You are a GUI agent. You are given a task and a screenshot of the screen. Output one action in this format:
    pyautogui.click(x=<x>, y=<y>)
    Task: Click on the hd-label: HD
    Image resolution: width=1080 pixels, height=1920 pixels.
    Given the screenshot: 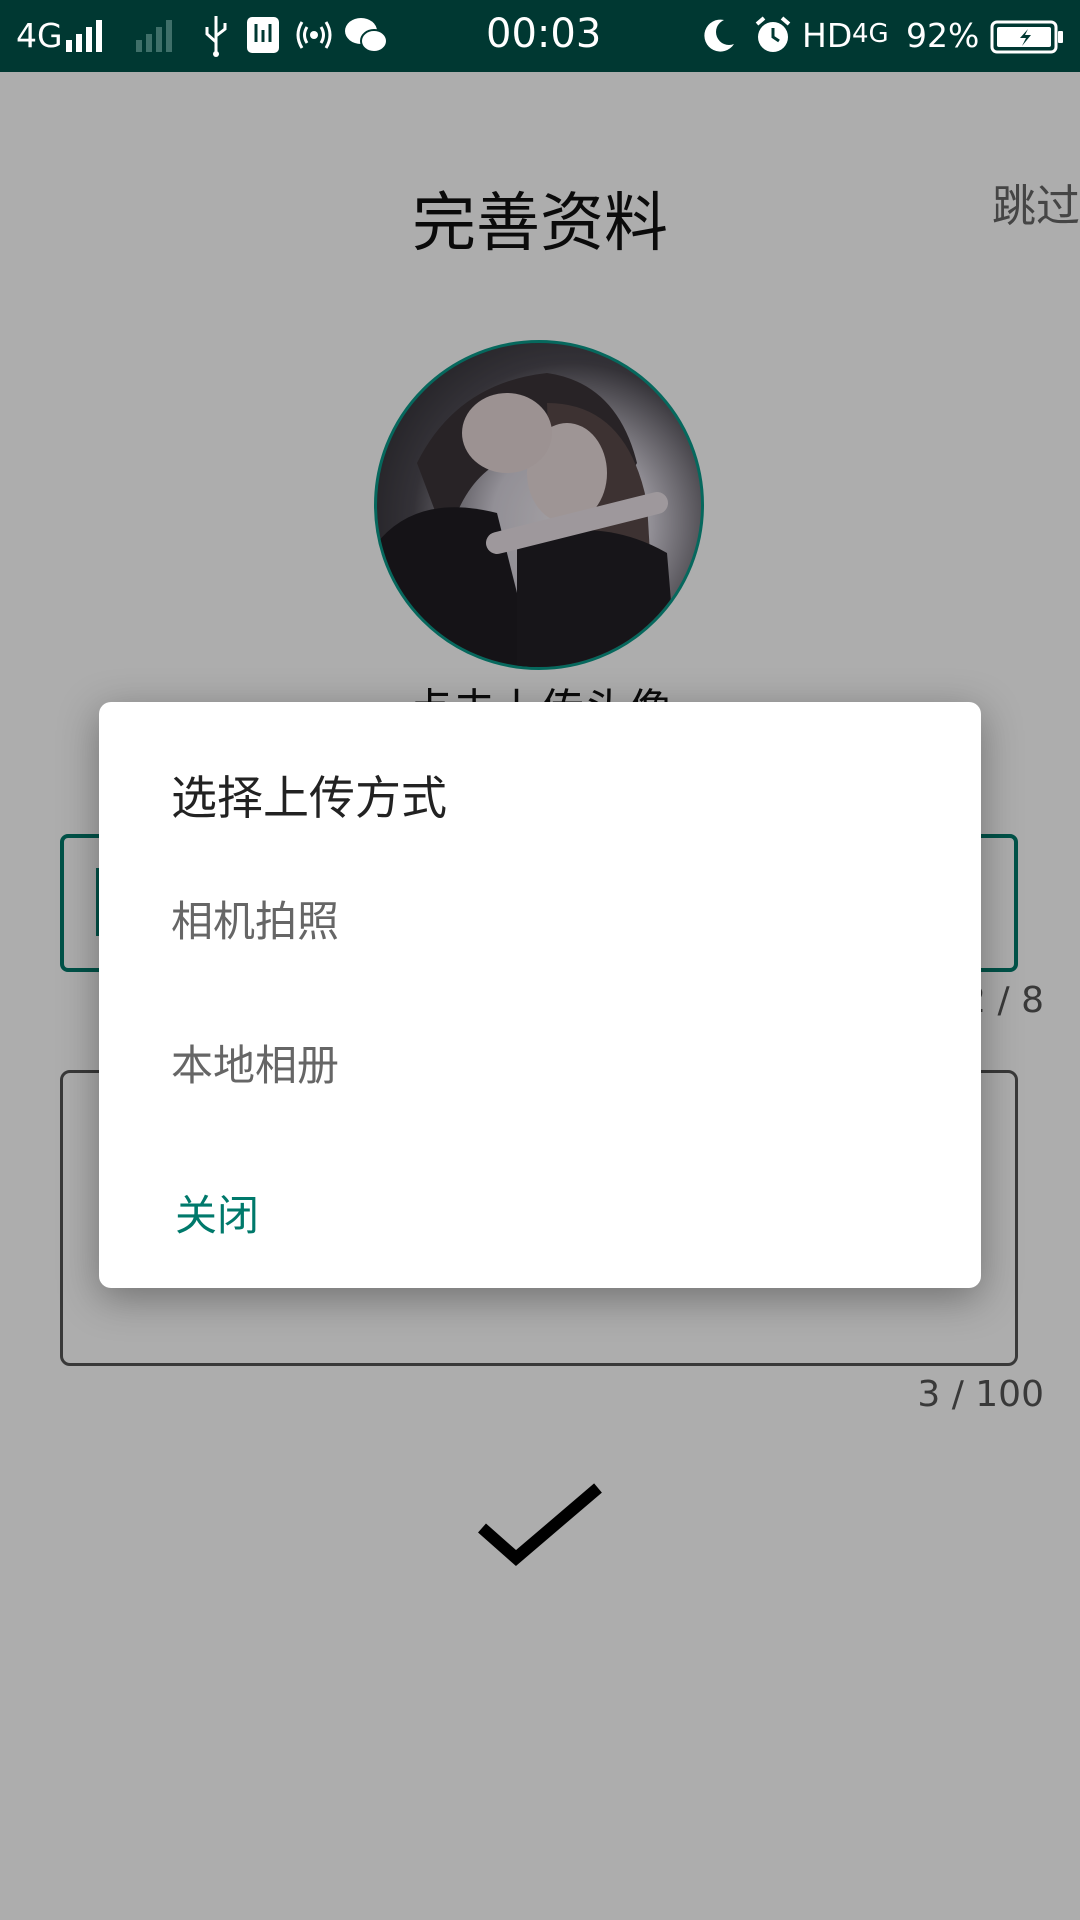 What is the action you would take?
    pyautogui.click(x=827, y=35)
    